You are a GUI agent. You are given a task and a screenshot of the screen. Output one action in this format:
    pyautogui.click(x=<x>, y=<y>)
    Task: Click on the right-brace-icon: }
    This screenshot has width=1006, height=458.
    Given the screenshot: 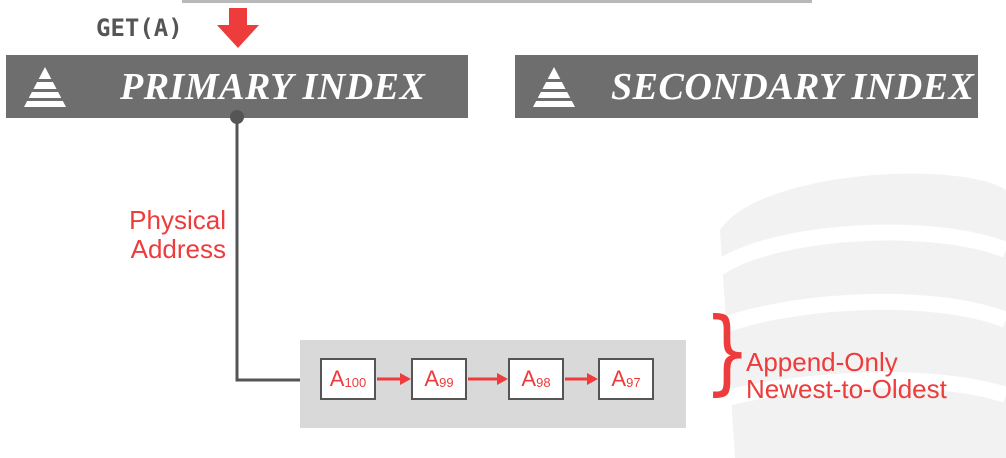 What is the action you would take?
    pyautogui.click(x=727, y=351)
    